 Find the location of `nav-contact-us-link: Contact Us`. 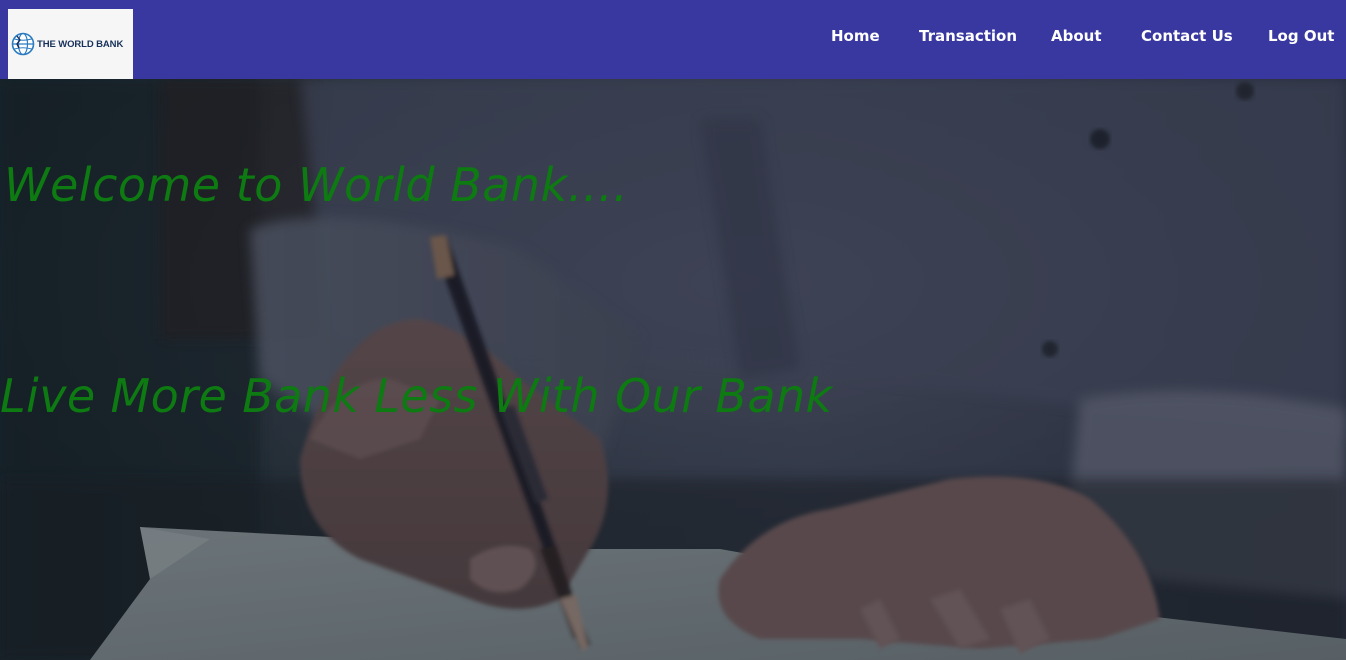

nav-contact-us-link: Contact Us is located at coordinates (1187, 36).